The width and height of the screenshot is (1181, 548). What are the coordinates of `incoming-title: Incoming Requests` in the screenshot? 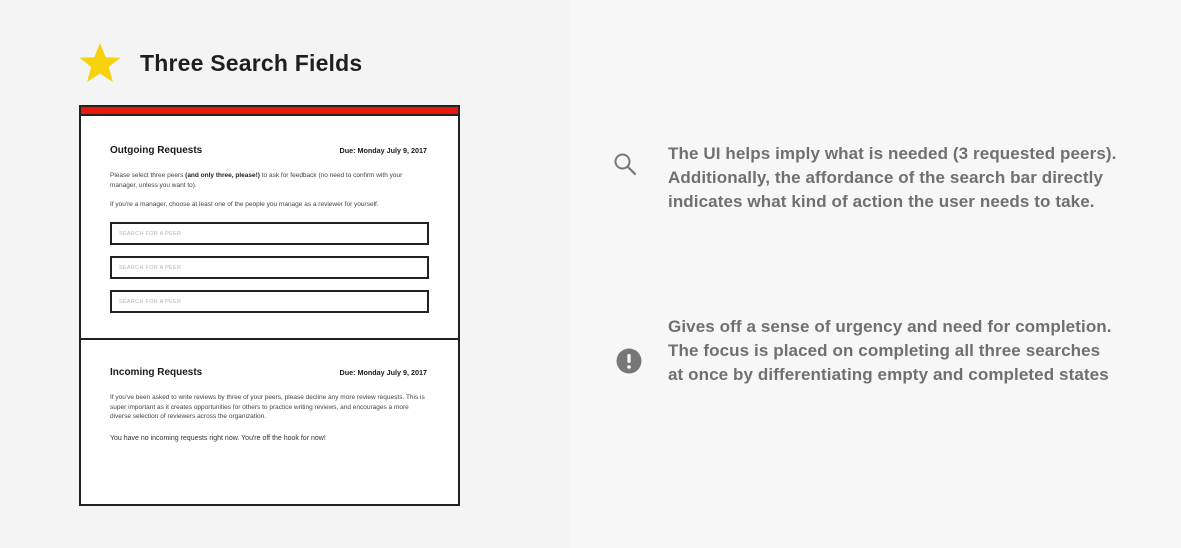 It's located at (156, 372).